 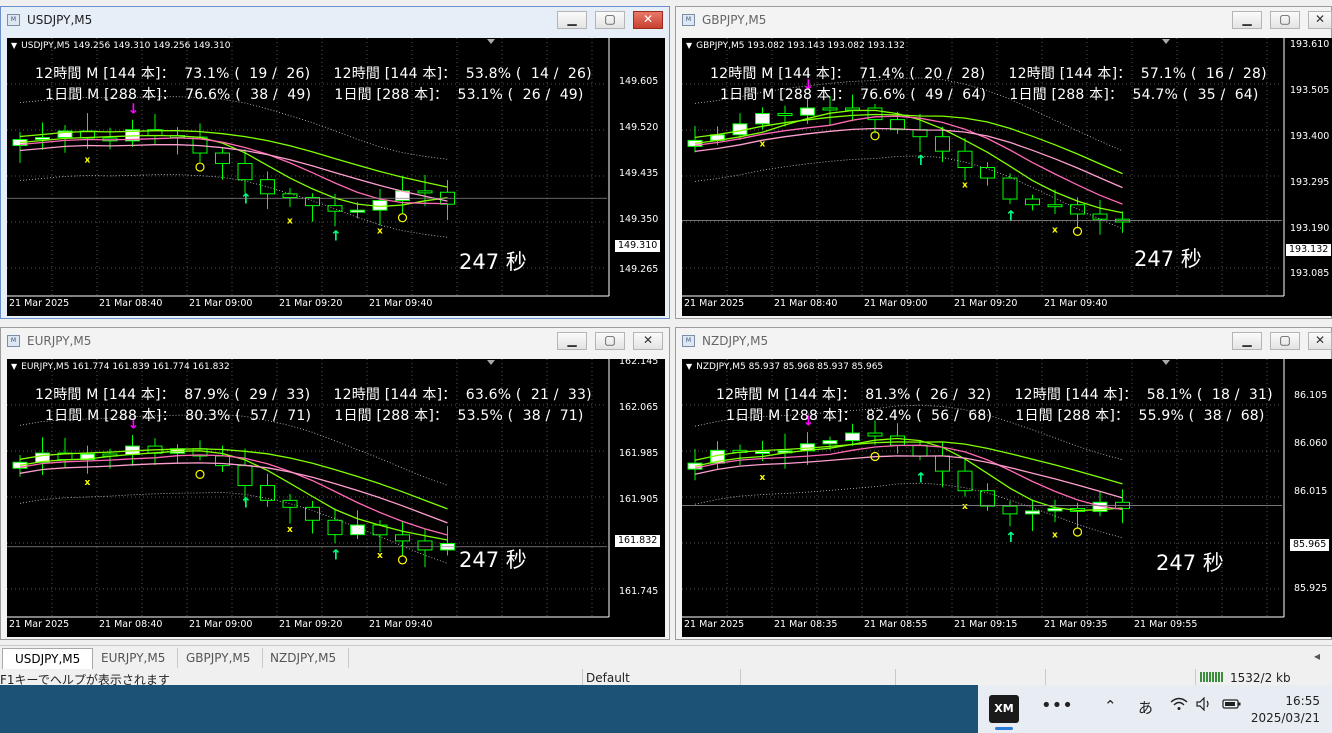 I want to click on time-axis-label: 21 Mar 09:00, so click(x=221, y=303).